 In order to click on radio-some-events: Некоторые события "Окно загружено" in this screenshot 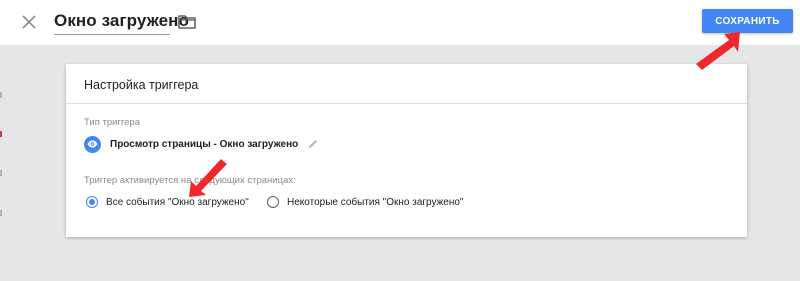, I will do `click(365, 202)`.